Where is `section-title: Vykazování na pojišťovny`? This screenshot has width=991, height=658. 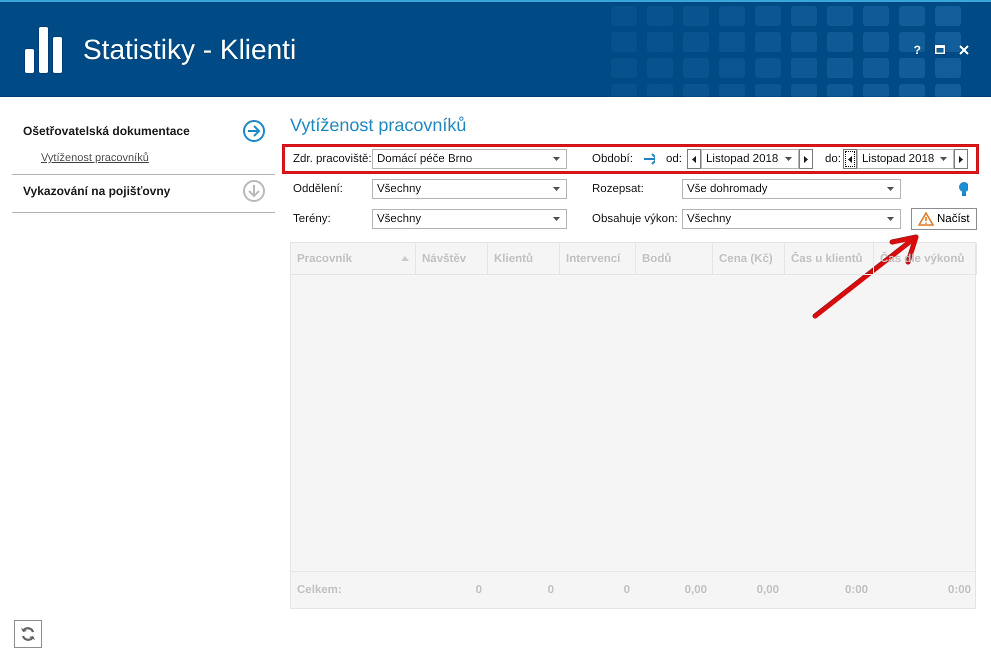
section-title: Vykazování na pojišťovny is located at coordinates (96, 191).